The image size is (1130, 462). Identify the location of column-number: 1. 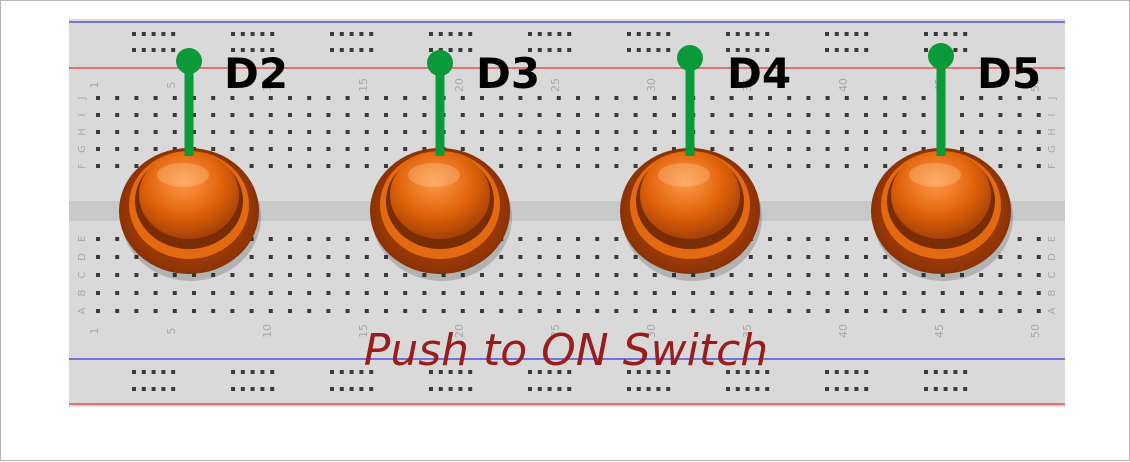
(94, 85).